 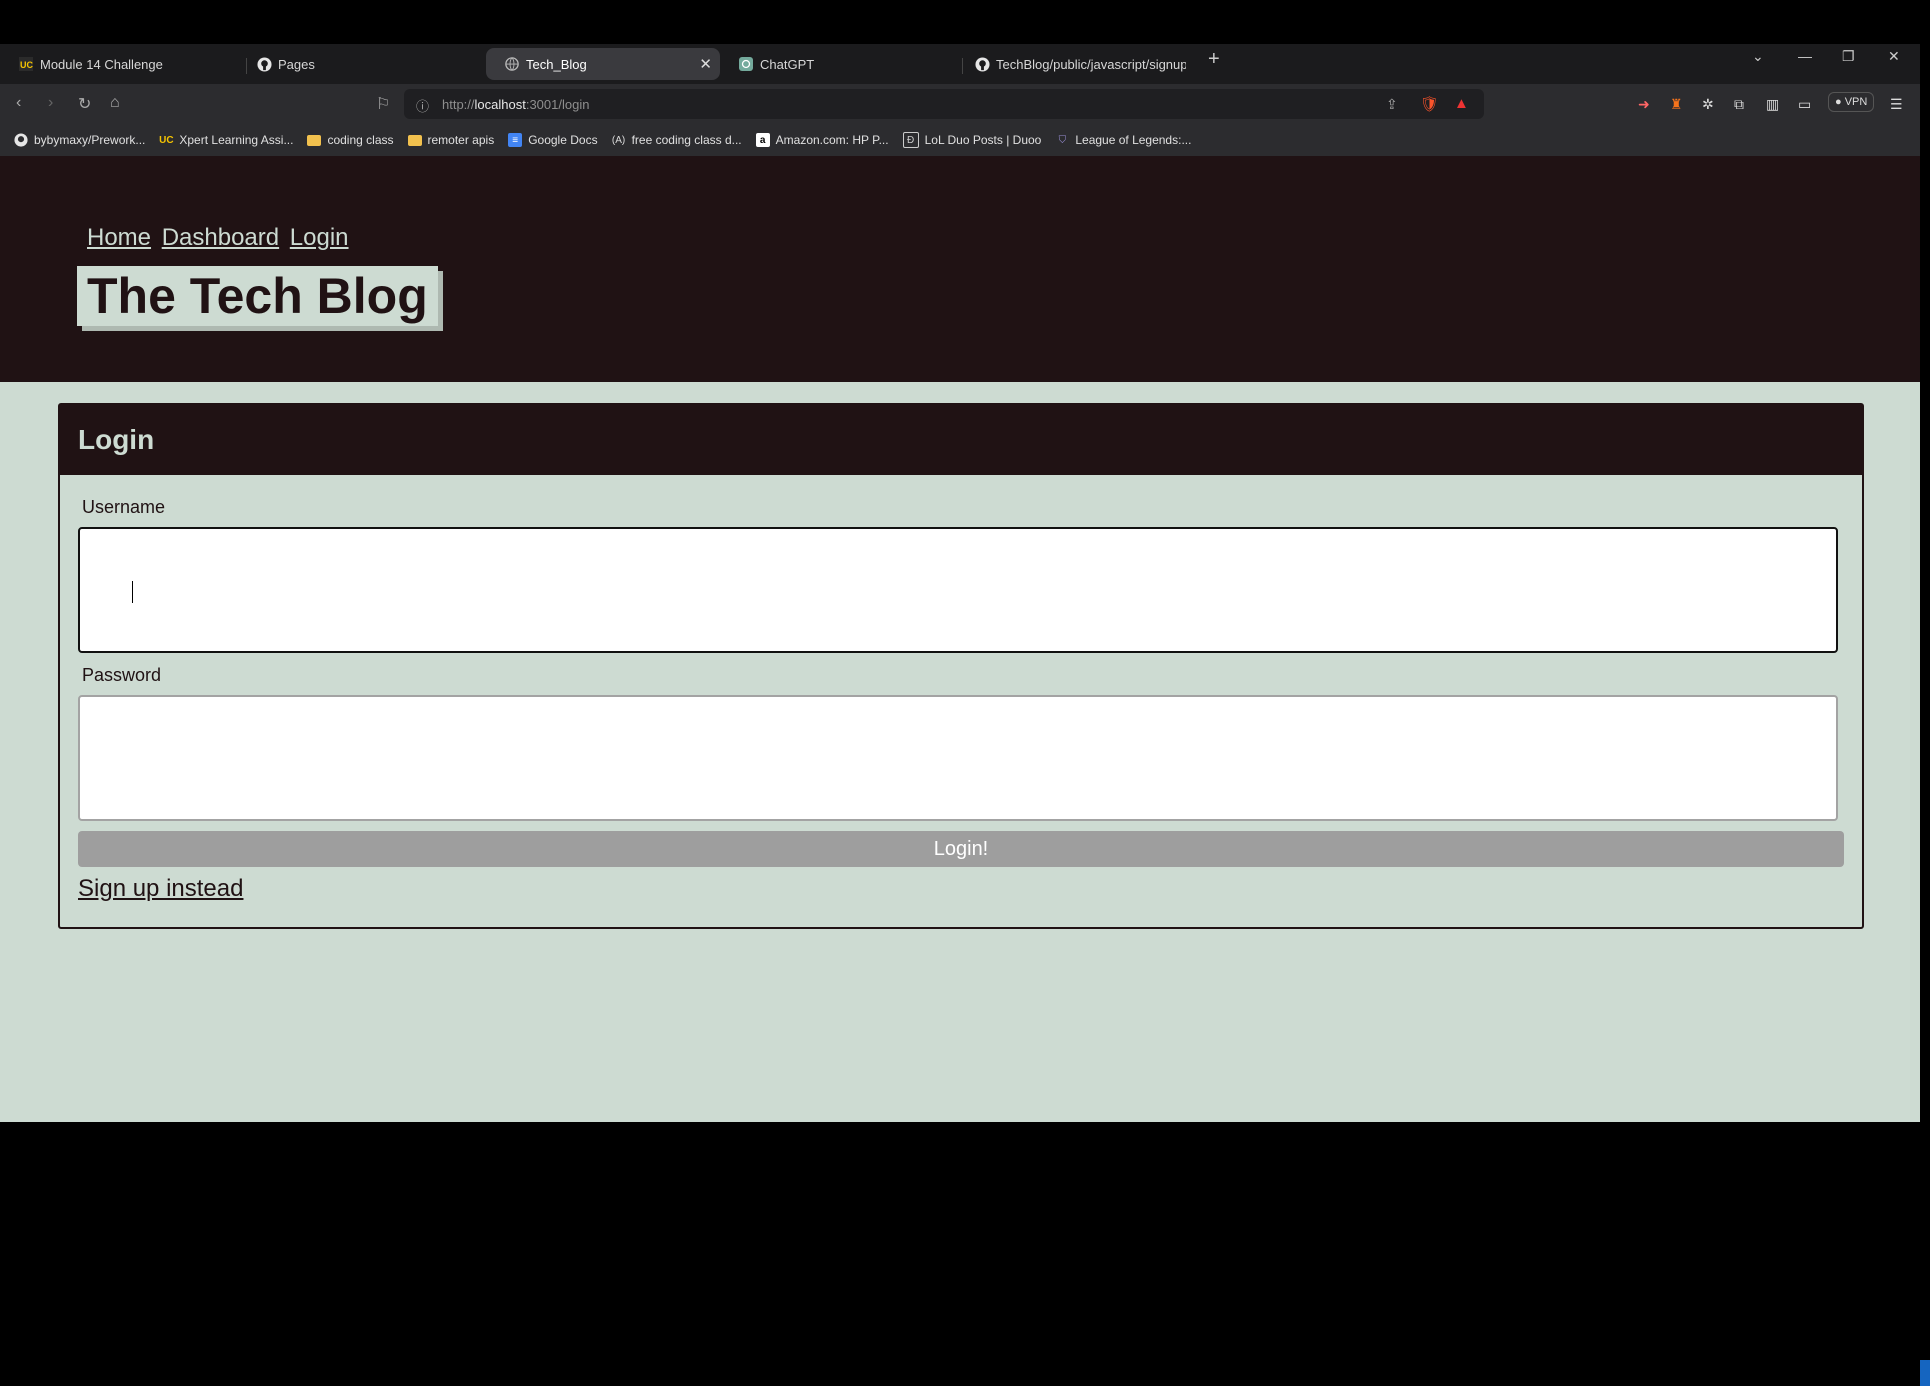 What do you see at coordinates (1091, 64) in the screenshot?
I see `tab-label: TechBlog/public/javascript/signup.js` at bounding box center [1091, 64].